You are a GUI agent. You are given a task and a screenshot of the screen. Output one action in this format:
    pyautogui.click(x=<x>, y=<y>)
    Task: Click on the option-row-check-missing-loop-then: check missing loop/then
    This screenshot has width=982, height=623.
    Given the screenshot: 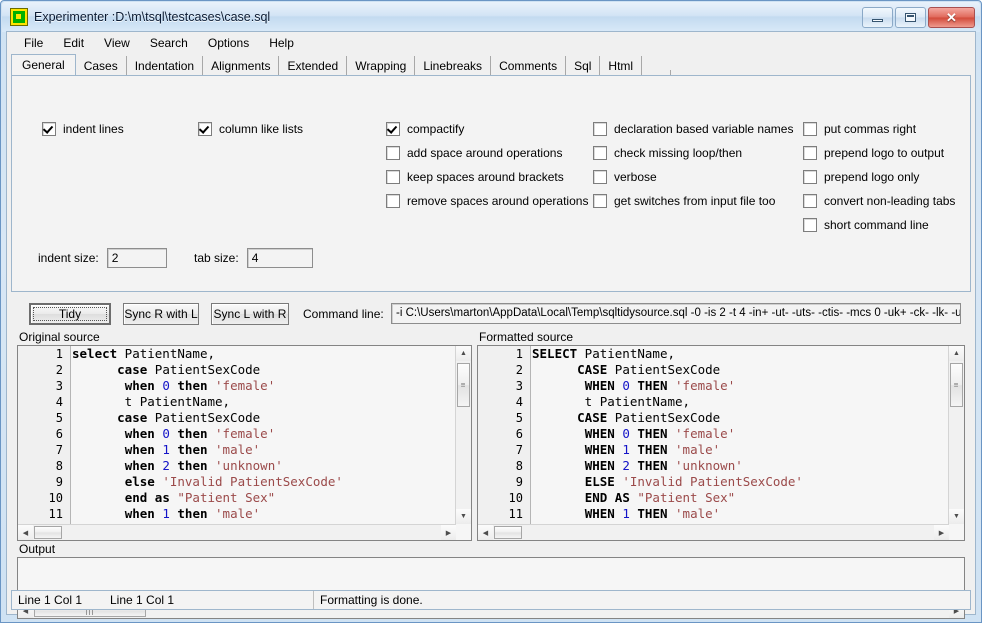 What is the action you would take?
    pyautogui.click(x=693, y=153)
    